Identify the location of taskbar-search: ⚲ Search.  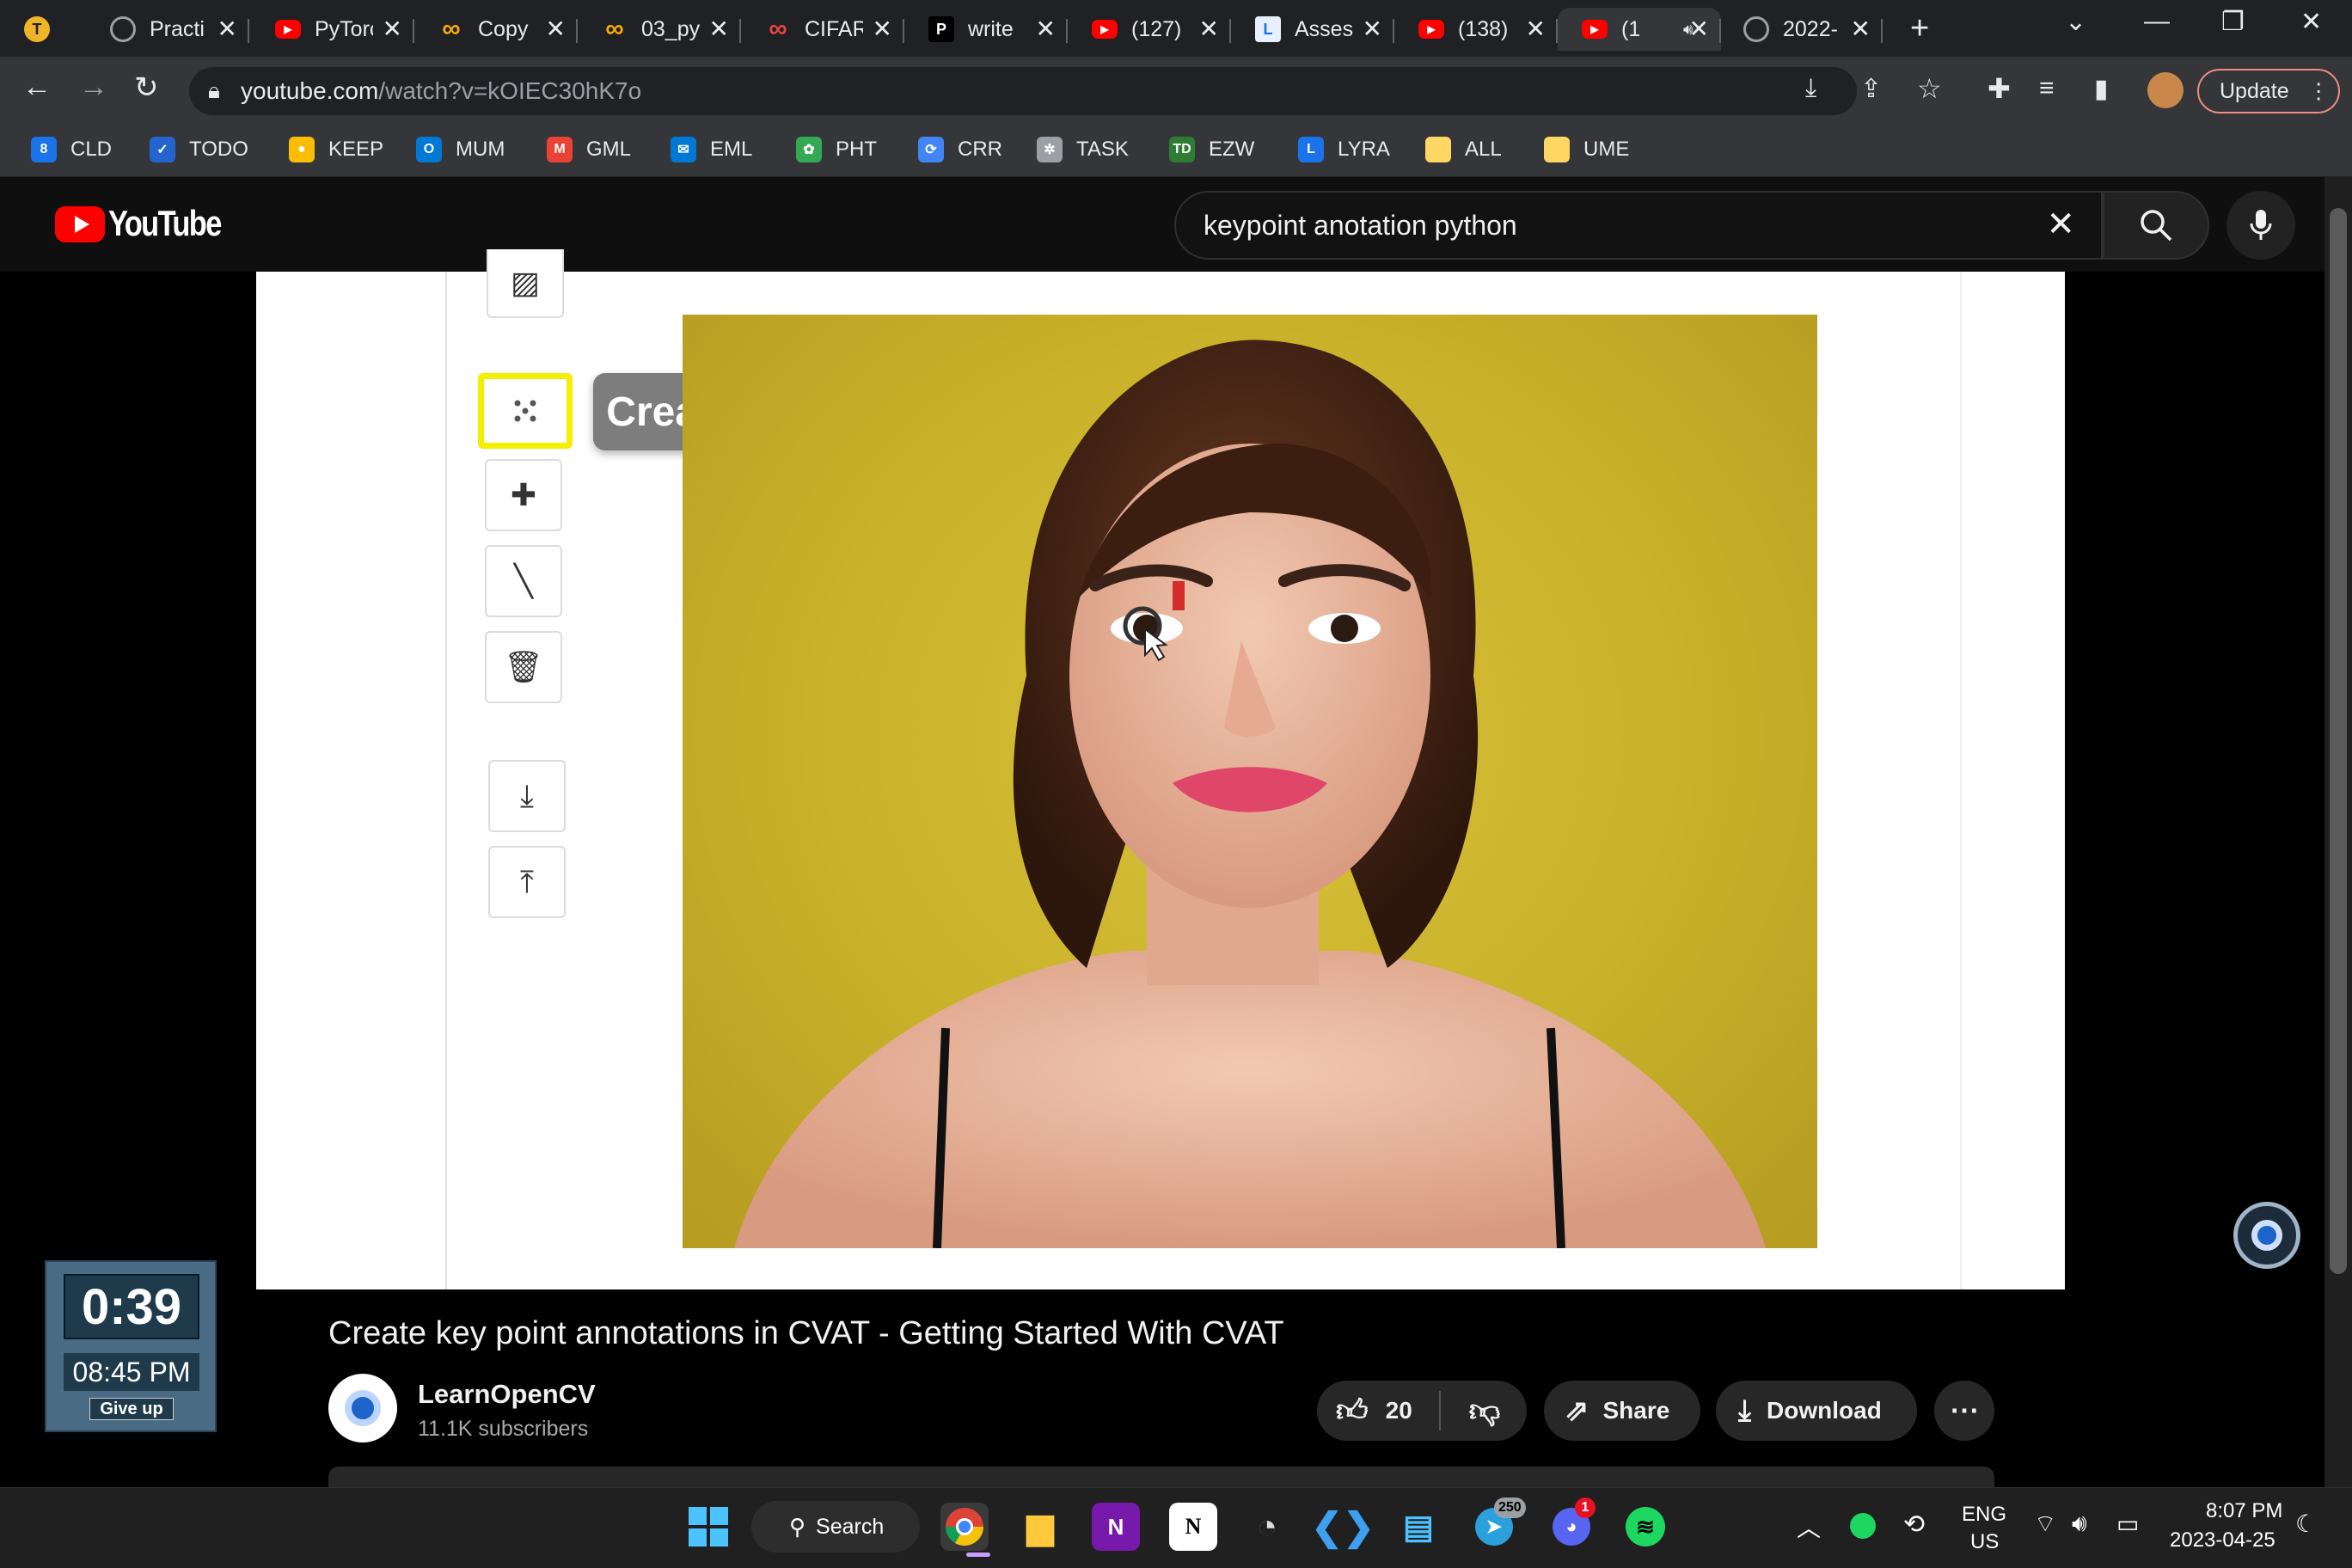
(835, 1527).